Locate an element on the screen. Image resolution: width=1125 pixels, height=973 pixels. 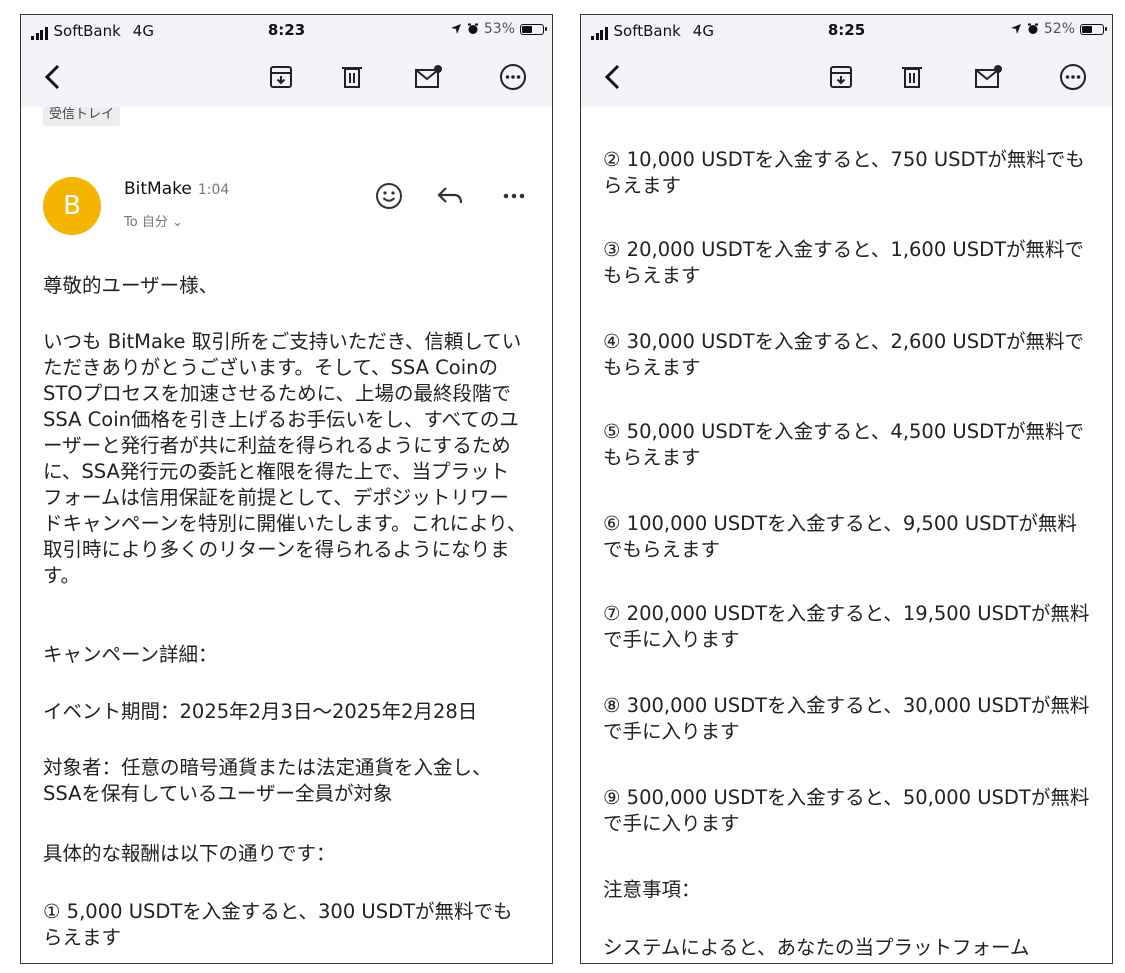
reaction-button is located at coordinates (389, 196).